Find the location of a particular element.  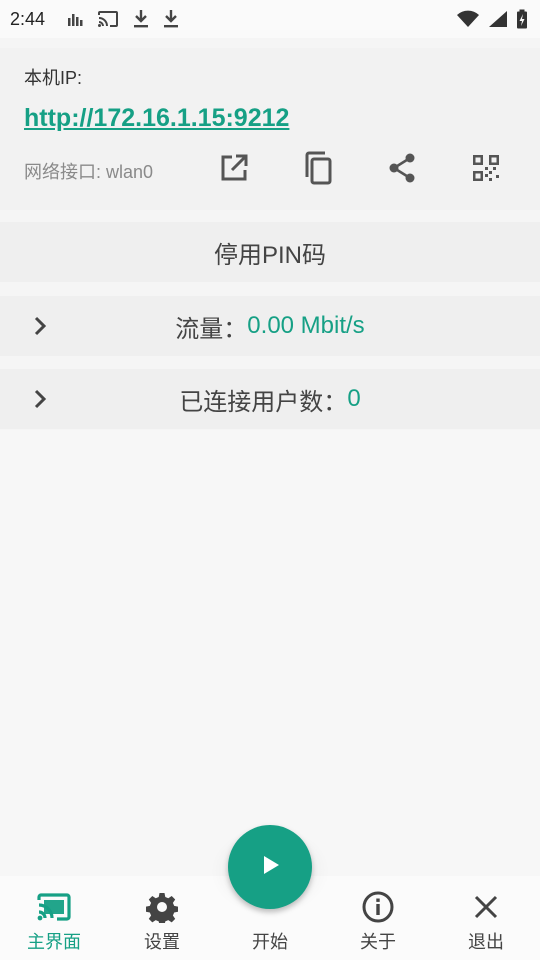

nav-item-settings: 设置 is located at coordinates (162, 918).